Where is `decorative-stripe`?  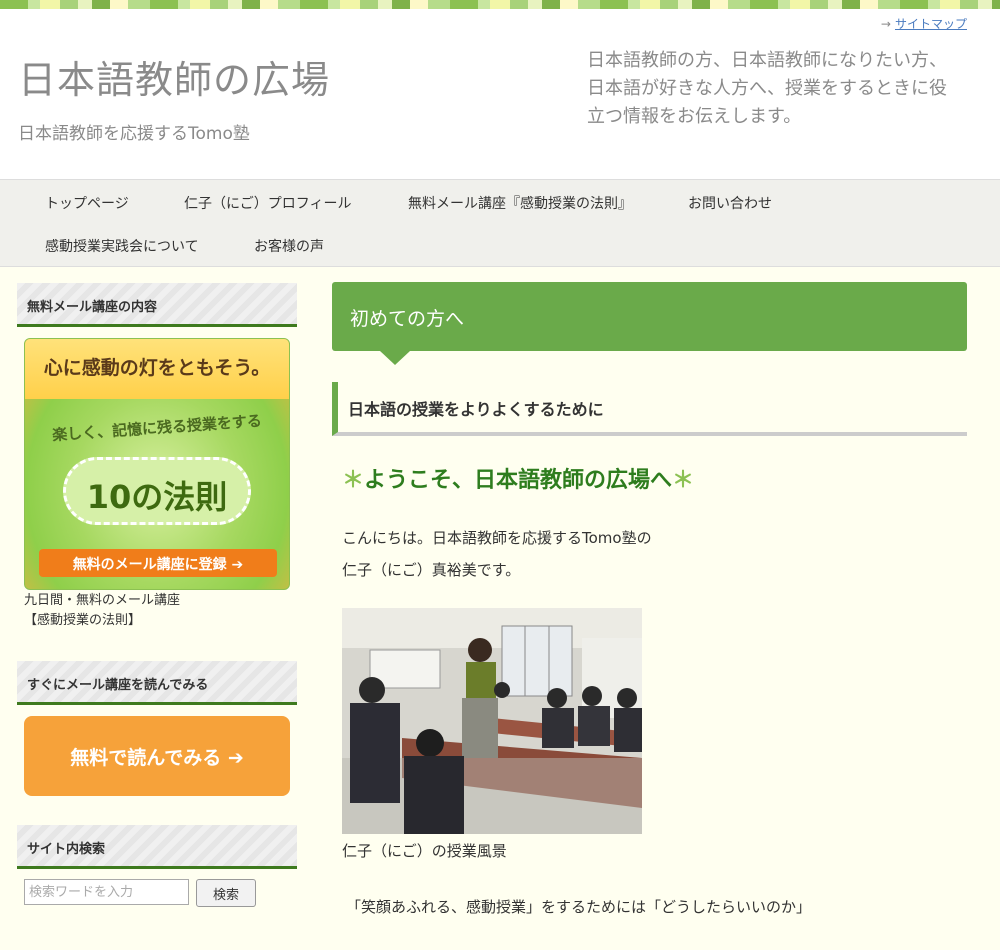 decorative-stripe is located at coordinates (500, 4).